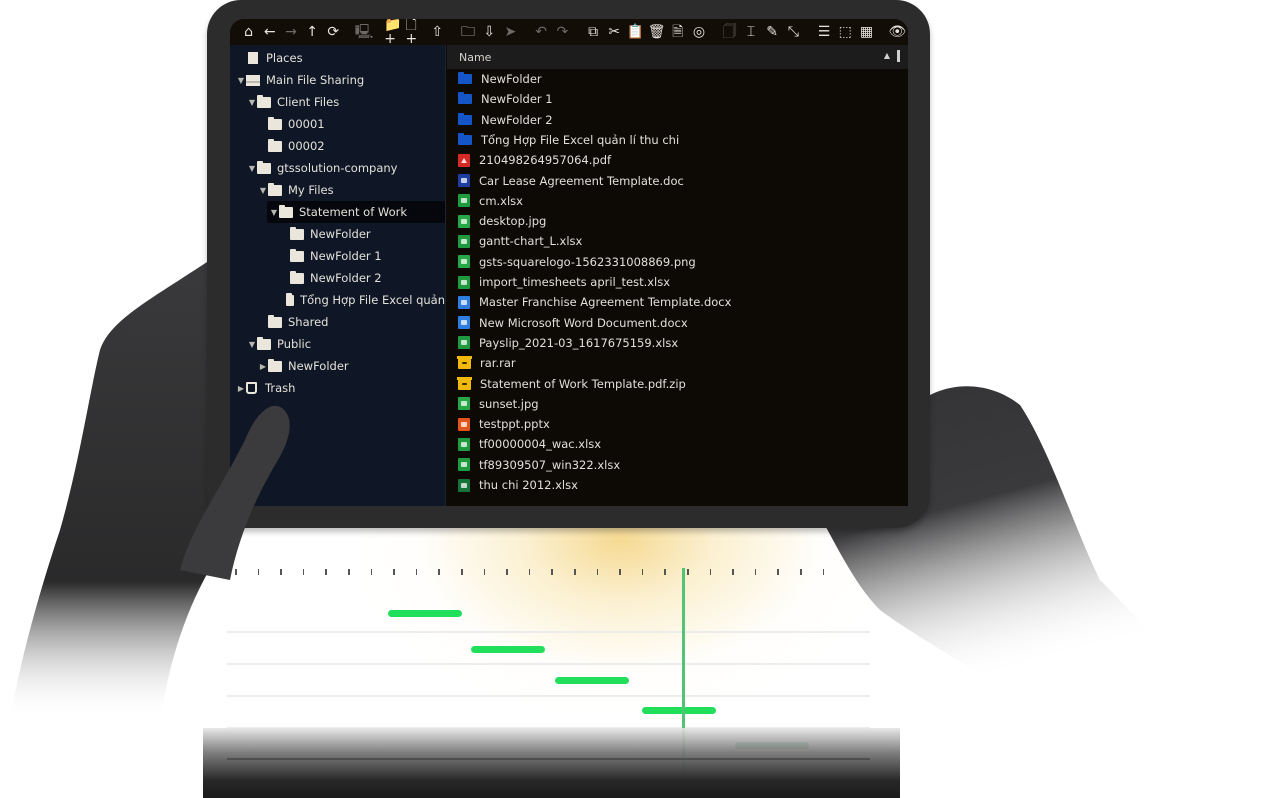 The height and width of the screenshot is (798, 1280). Describe the element at coordinates (635, 32) in the screenshot. I see `paste-button: 📋` at that location.